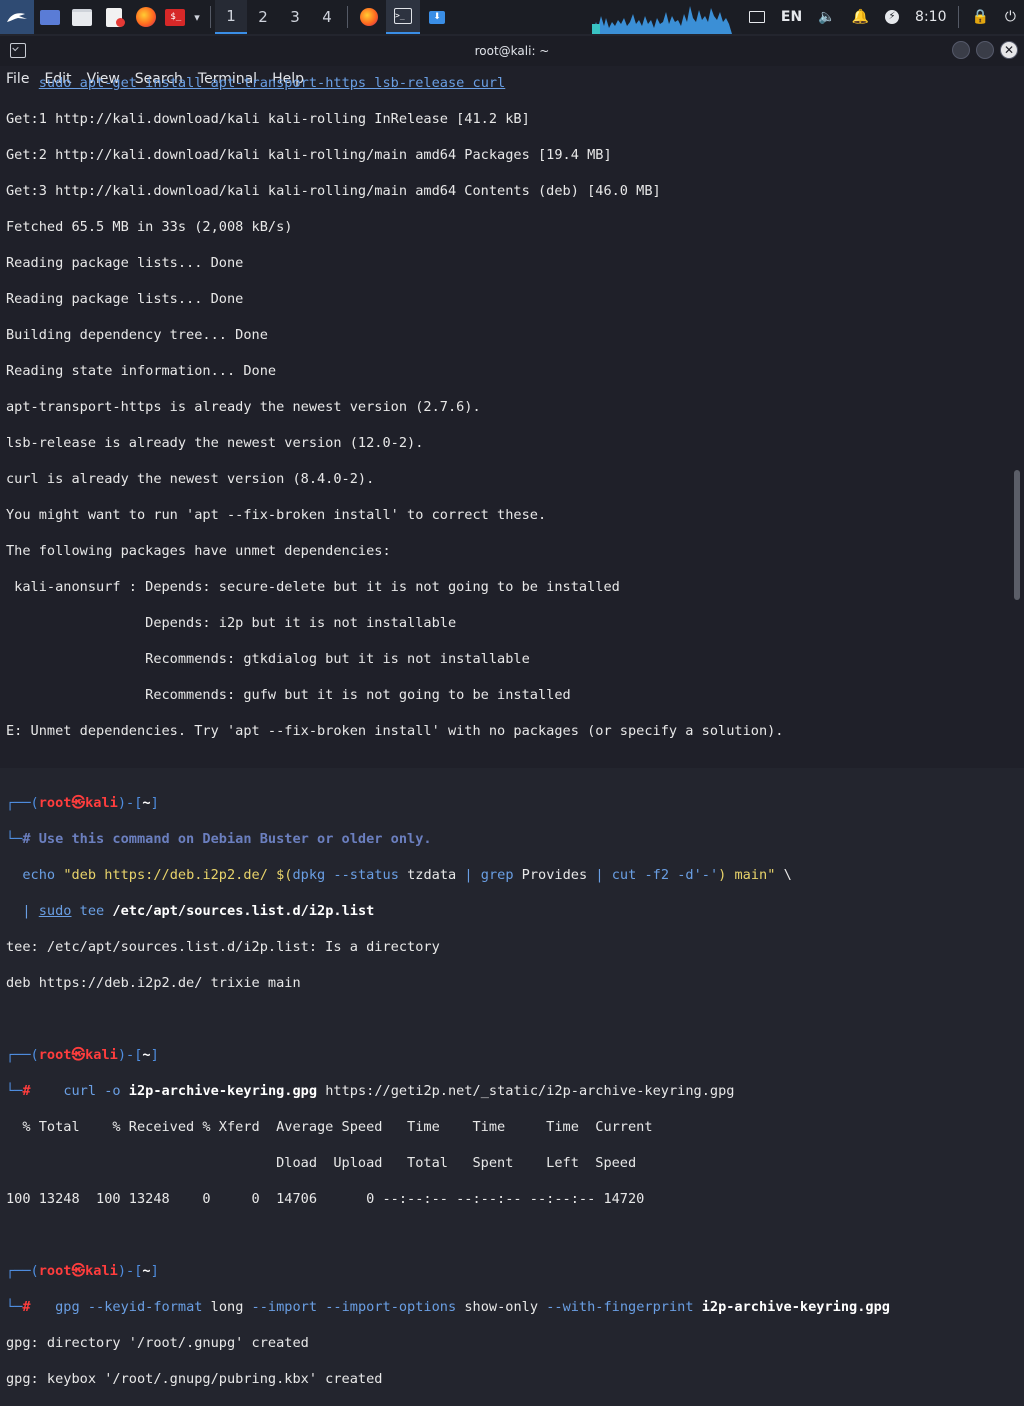 The width and height of the screenshot is (1024, 1406). Describe the element at coordinates (137, 335) in the screenshot. I see `terminal-line: Building dependency tree... Done` at that location.